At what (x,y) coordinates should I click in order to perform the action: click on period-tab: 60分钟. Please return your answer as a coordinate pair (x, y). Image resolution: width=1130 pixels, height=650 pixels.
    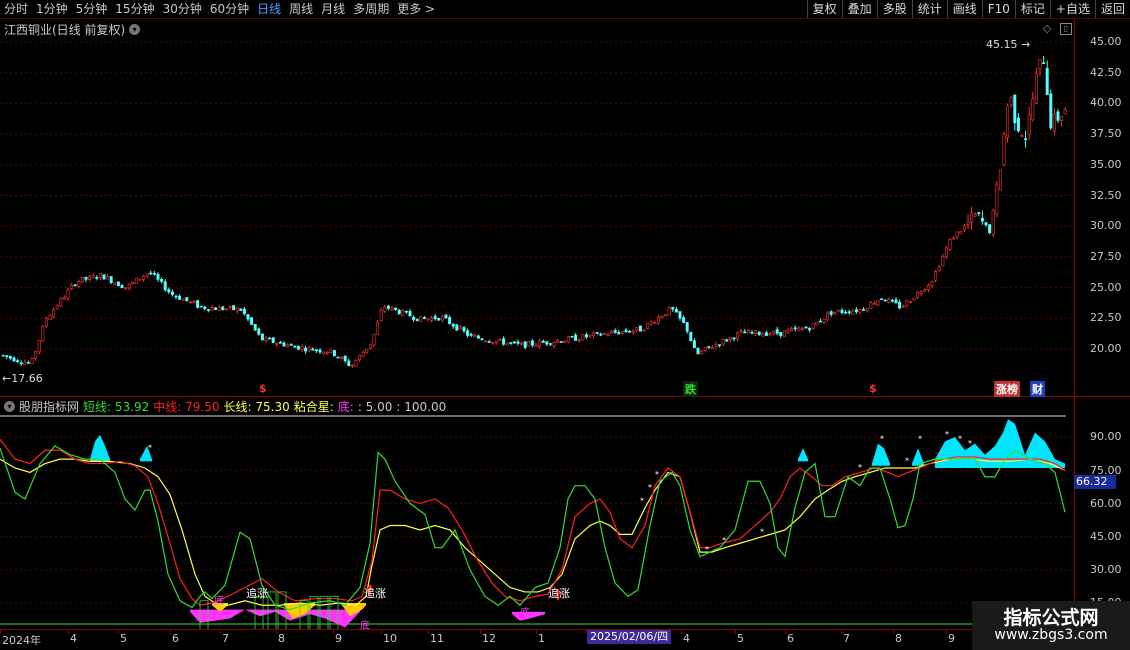
    Looking at the image, I should click on (229, 9).